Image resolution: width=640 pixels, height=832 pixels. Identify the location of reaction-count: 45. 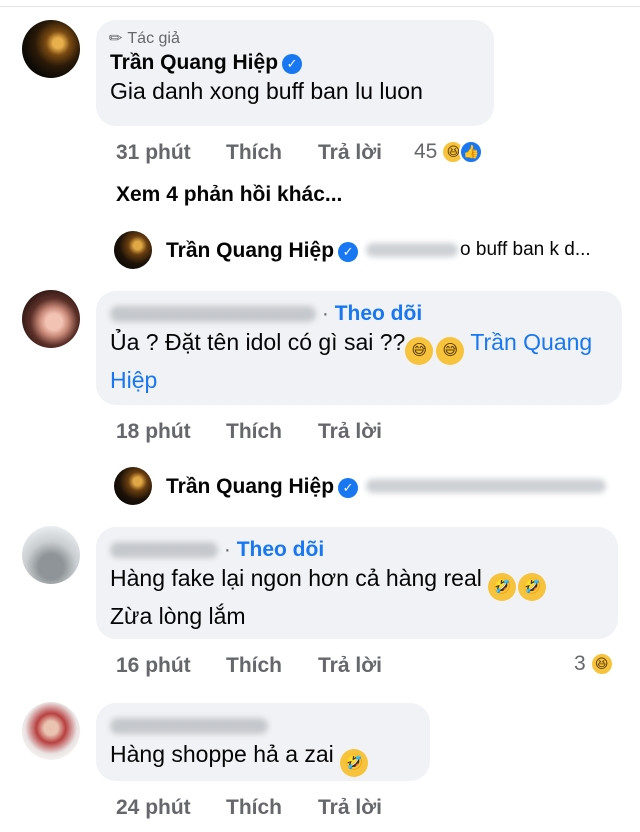
(426, 151).